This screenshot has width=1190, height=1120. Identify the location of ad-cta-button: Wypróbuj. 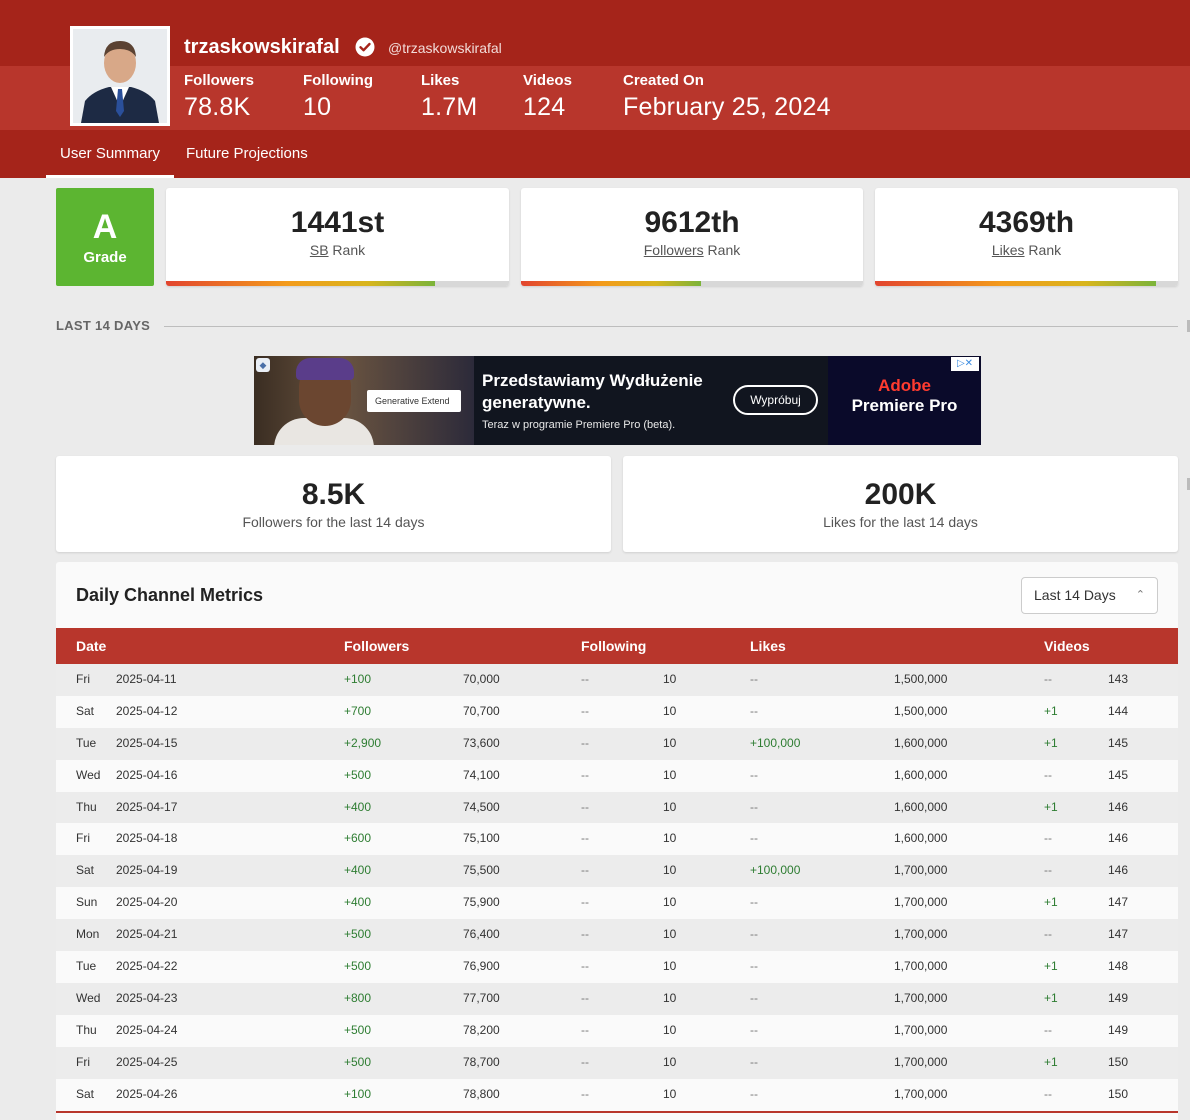
(775, 400).